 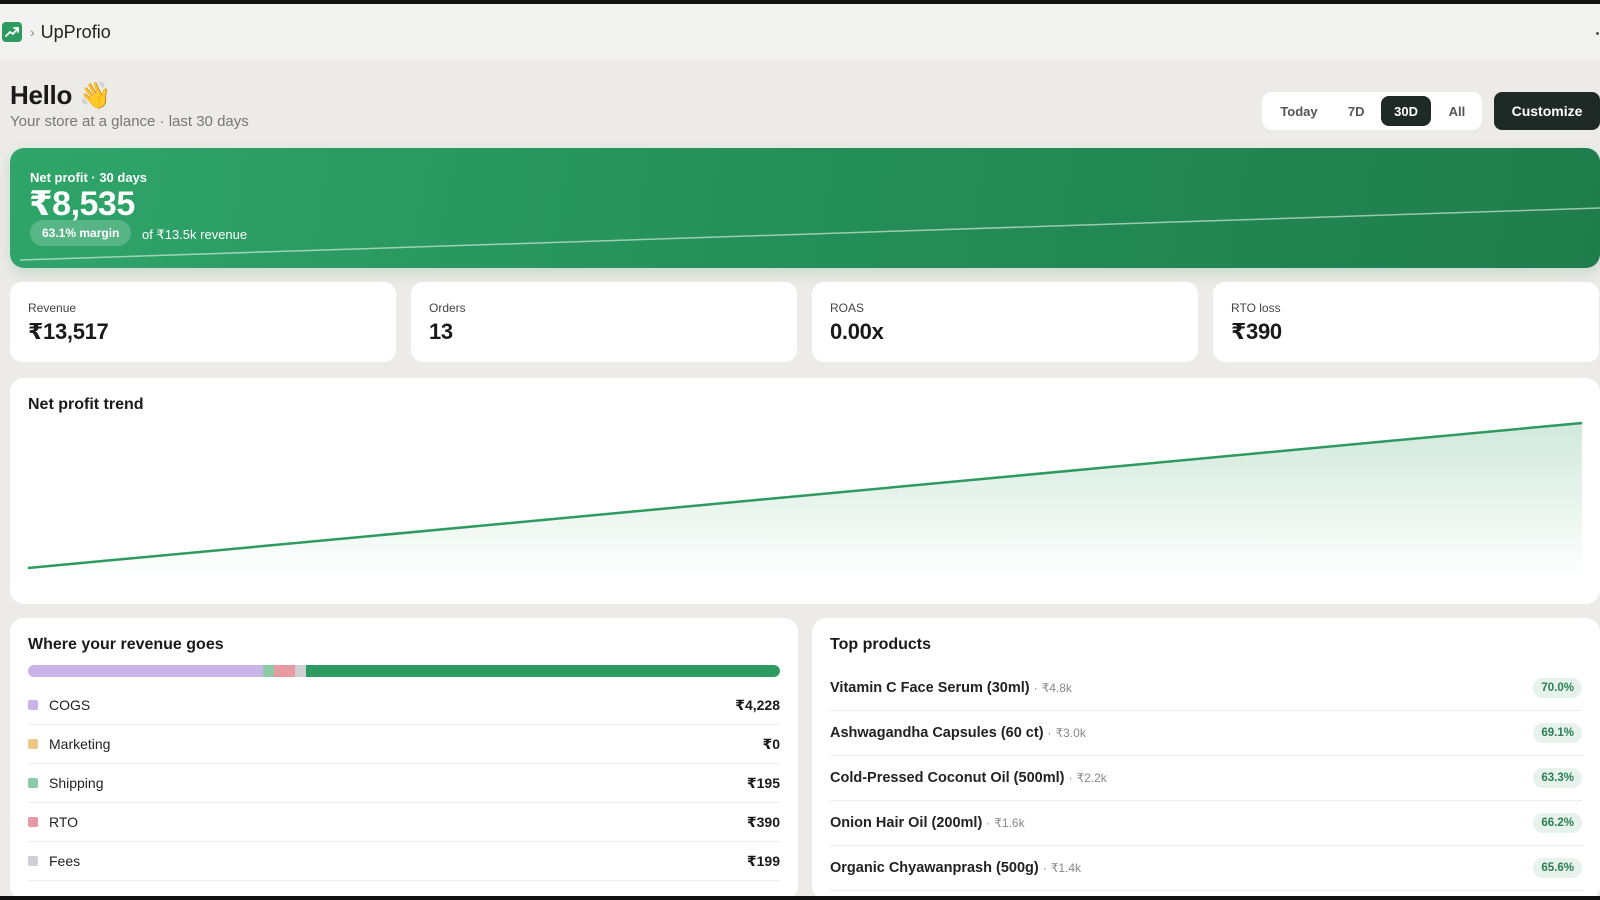 I want to click on date-range-selector: Today 7D 30D All, so click(x=1372, y=111).